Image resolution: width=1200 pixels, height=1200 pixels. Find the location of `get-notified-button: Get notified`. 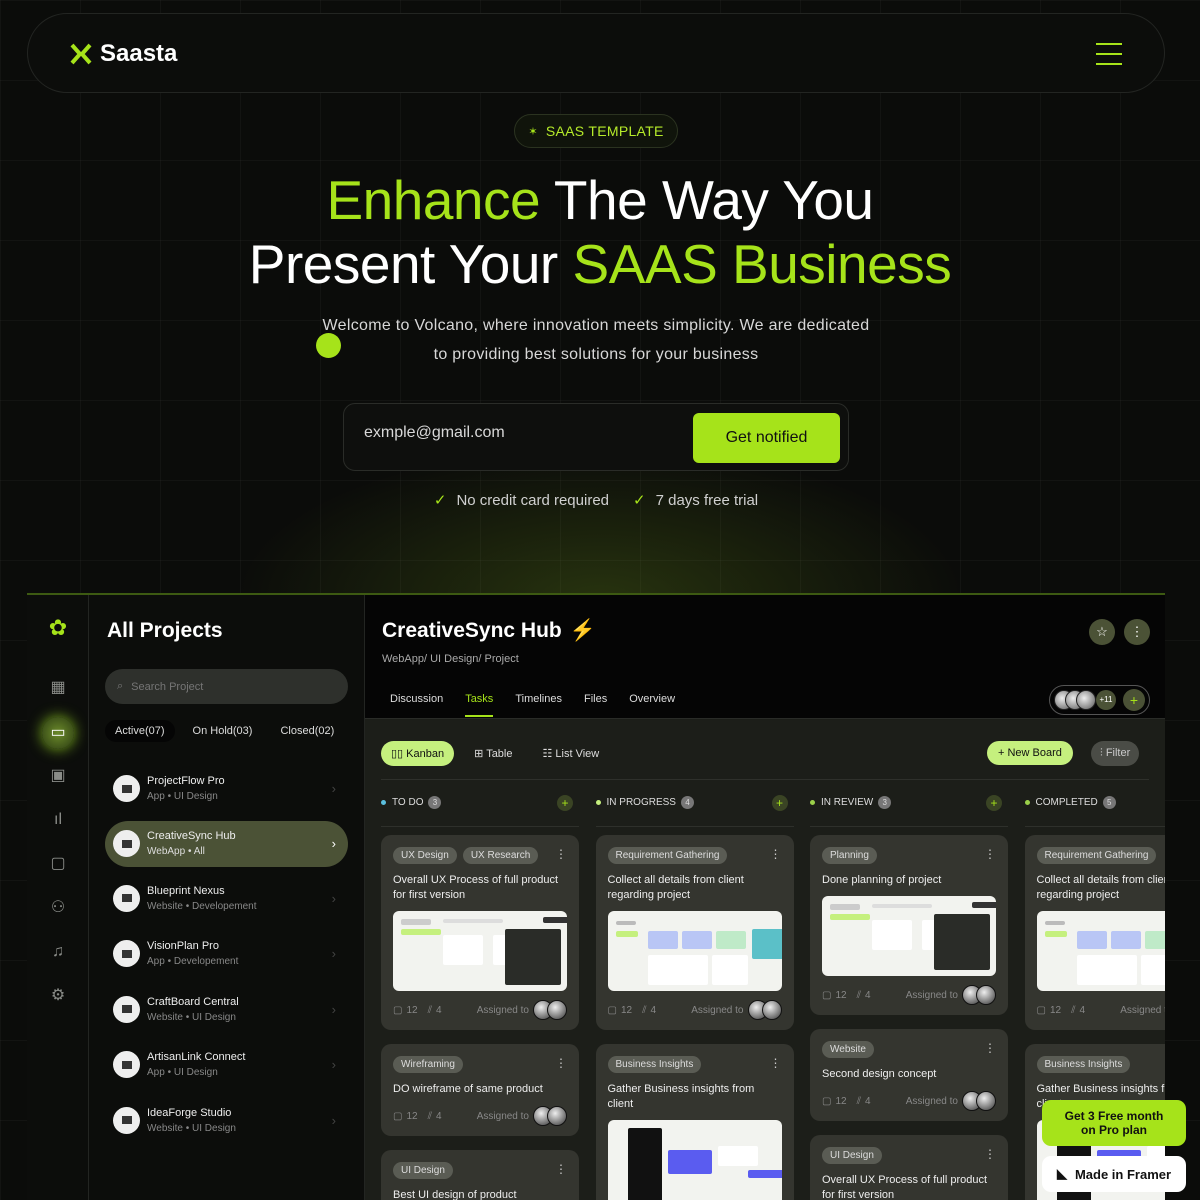

get-notified-button: Get notified is located at coordinates (766, 438).